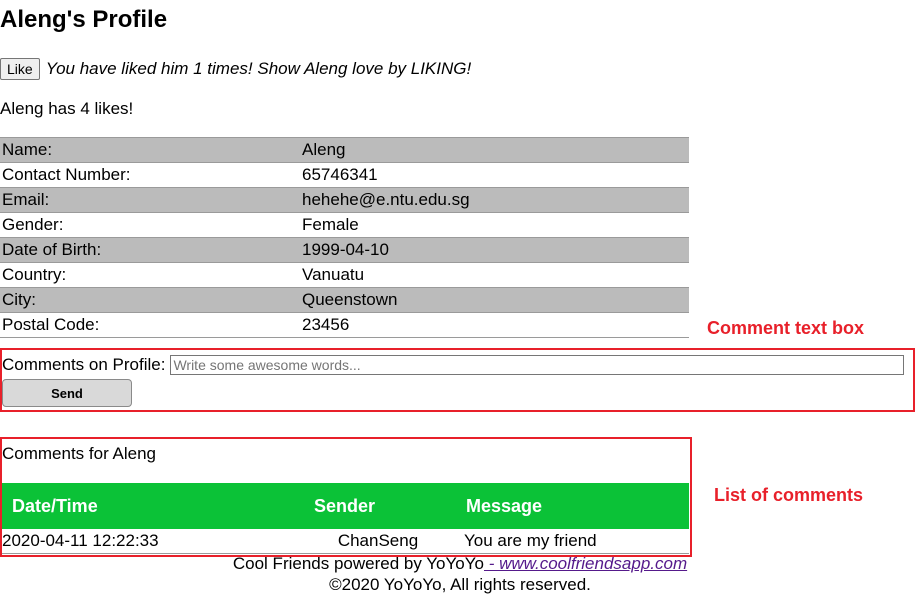 The width and height of the screenshot is (920, 606). I want to click on profile-row-contact: Contact Number: 65746341, so click(344, 175).